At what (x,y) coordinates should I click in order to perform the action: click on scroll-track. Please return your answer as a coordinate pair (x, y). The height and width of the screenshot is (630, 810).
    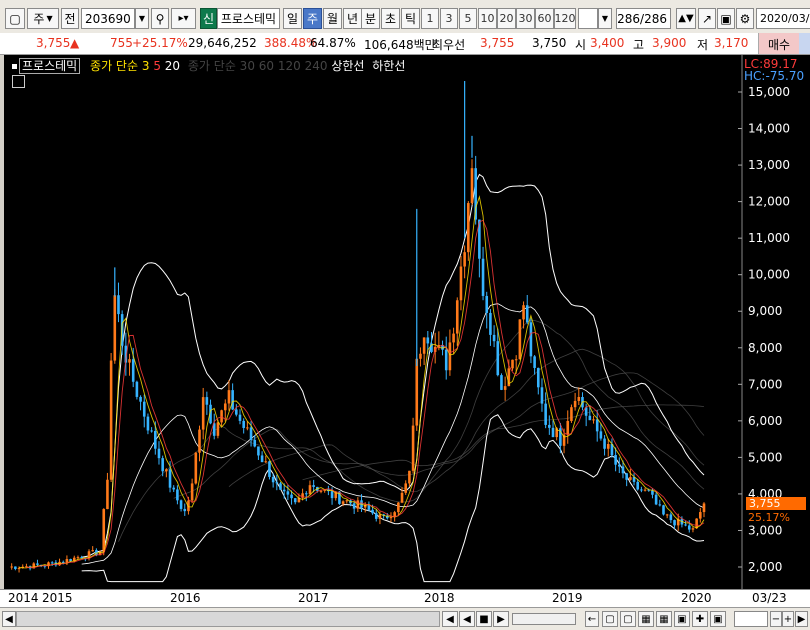
    Looking at the image, I should click on (228, 619).